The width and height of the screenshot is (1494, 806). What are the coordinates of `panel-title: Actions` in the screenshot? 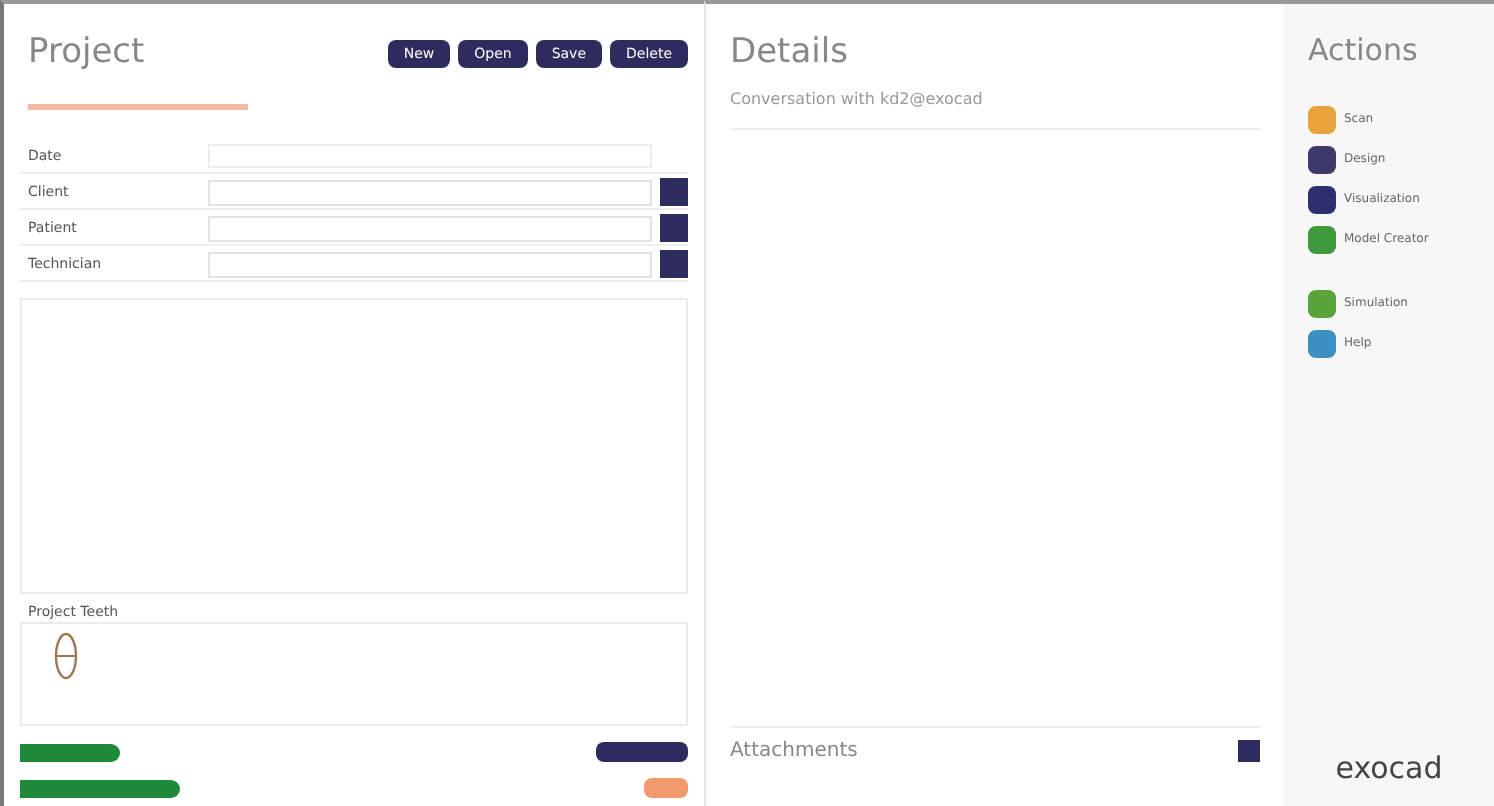 It's located at (1364, 51).